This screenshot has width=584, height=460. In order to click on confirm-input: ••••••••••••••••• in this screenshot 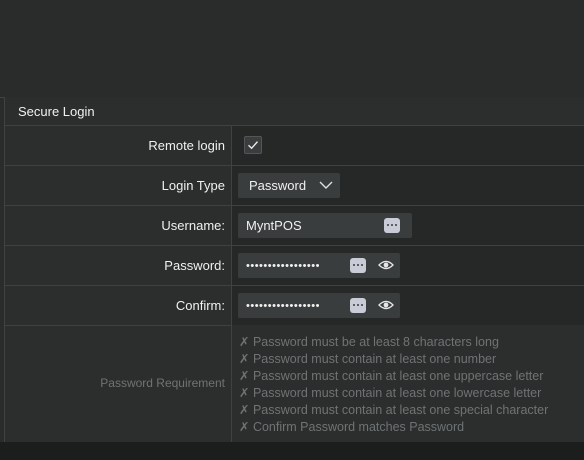, I will do `click(319, 305)`.